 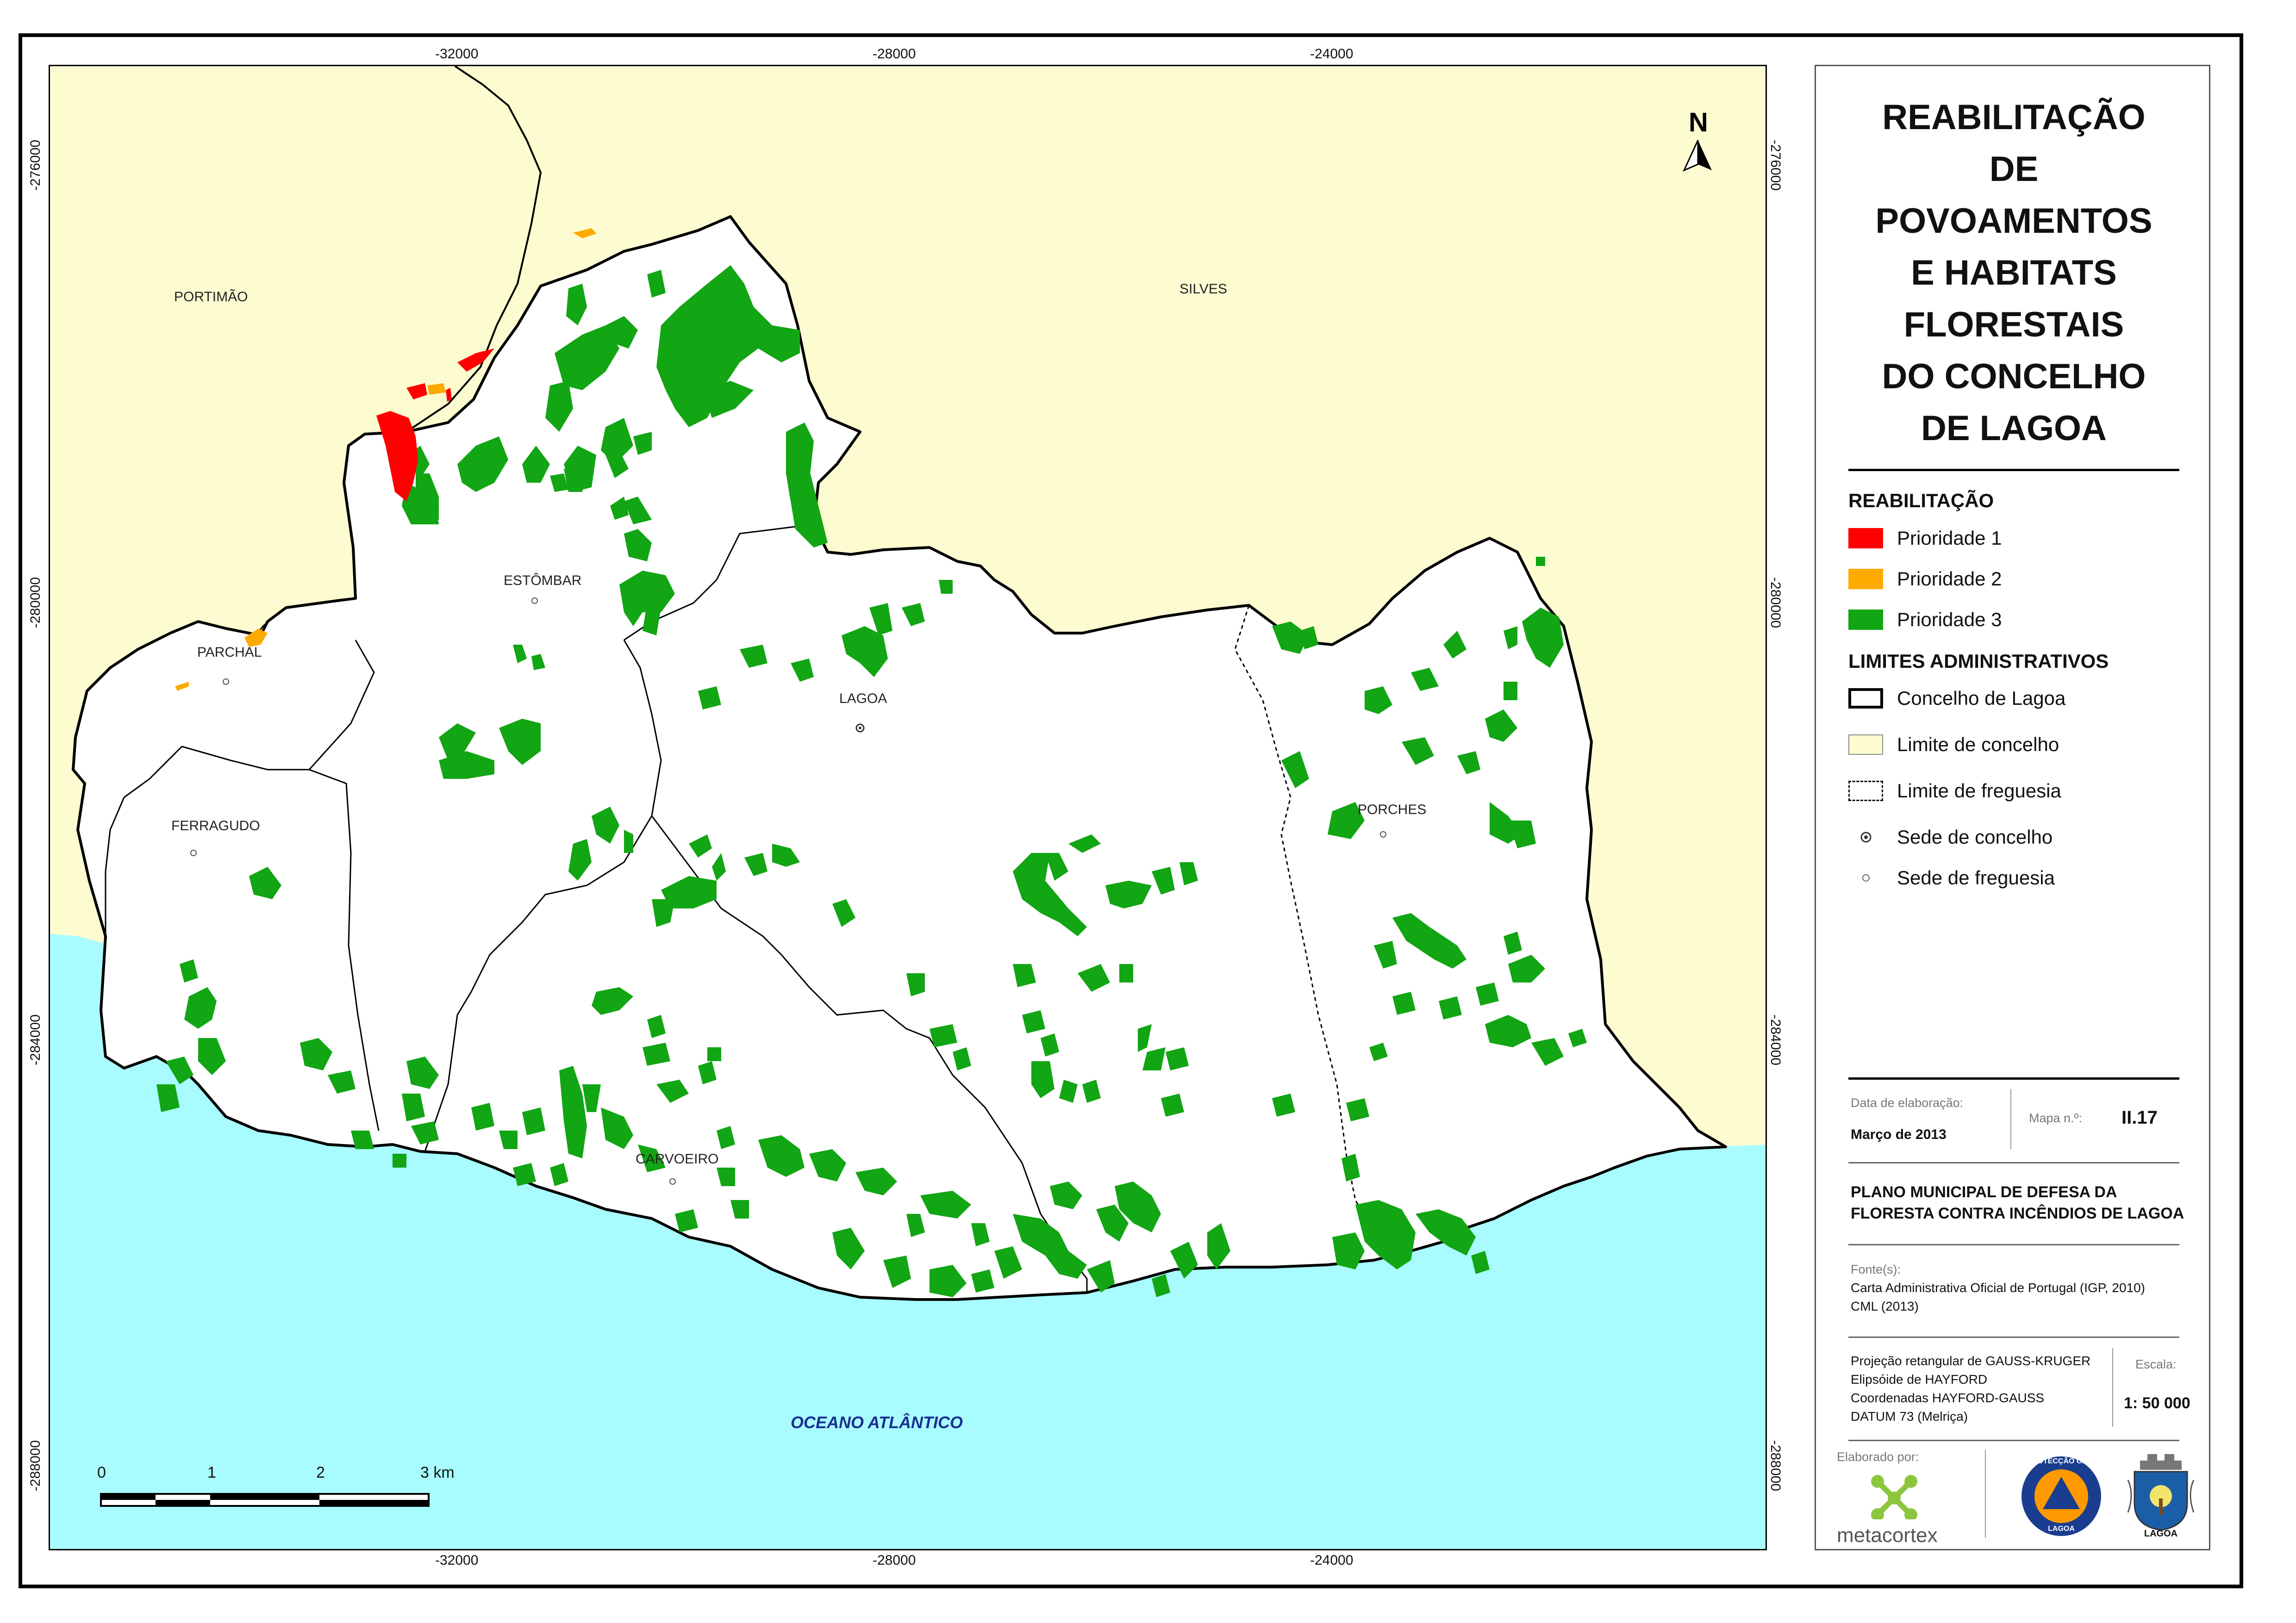 What do you see at coordinates (2010, 1119) in the screenshot?
I see `date-separator` at bounding box center [2010, 1119].